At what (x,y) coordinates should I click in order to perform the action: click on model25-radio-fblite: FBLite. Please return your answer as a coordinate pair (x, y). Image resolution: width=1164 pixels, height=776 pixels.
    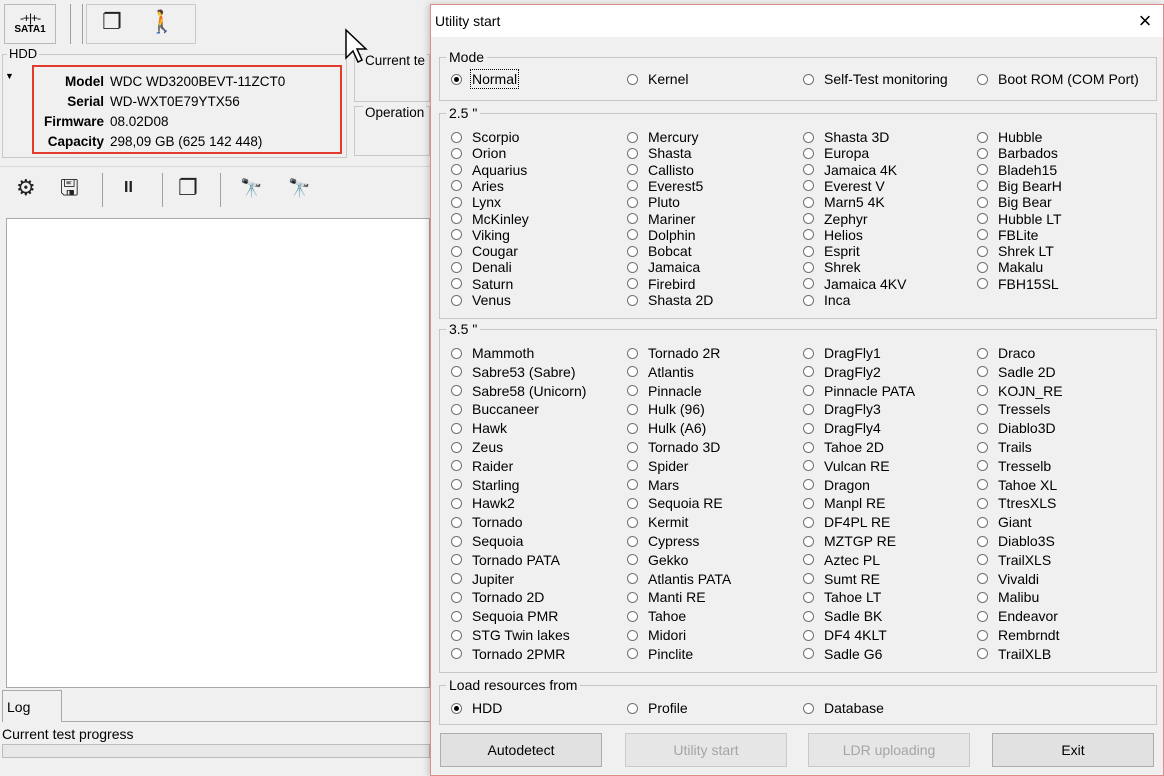
    Looking at the image, I should click on (1007, 235).